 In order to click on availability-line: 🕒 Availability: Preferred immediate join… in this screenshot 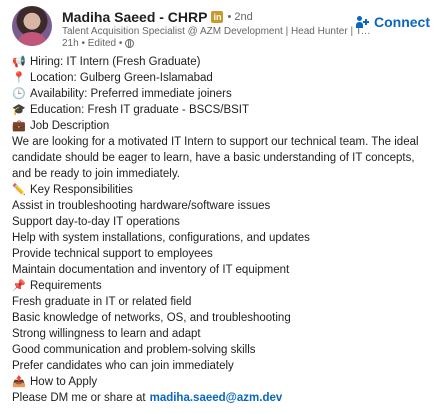, I will do `click(122, 94)`.